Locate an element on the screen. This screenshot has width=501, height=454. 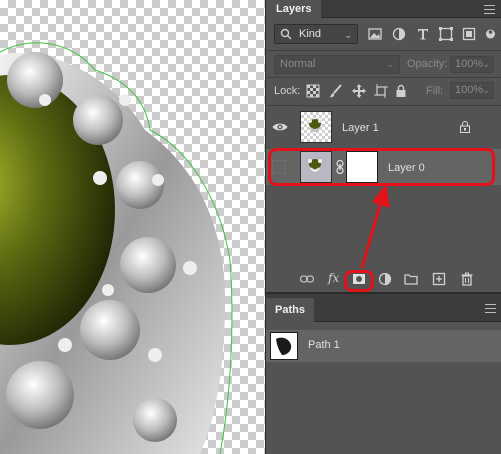
opacity-field: 100% ⌄ is located at coordinates (472, 64).